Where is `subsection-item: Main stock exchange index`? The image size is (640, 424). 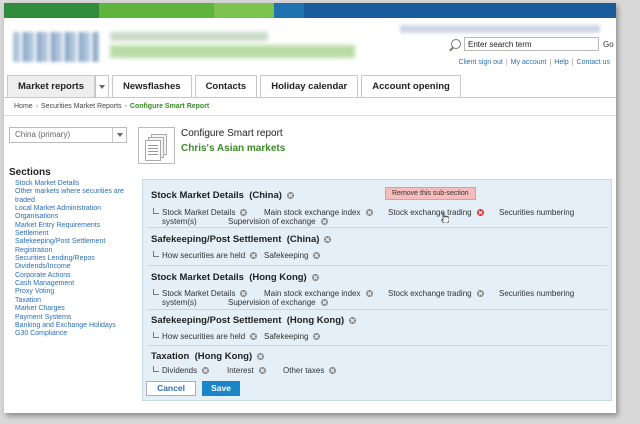 subsection-item: Main stock exchange index is located at coordinates (318, 212).